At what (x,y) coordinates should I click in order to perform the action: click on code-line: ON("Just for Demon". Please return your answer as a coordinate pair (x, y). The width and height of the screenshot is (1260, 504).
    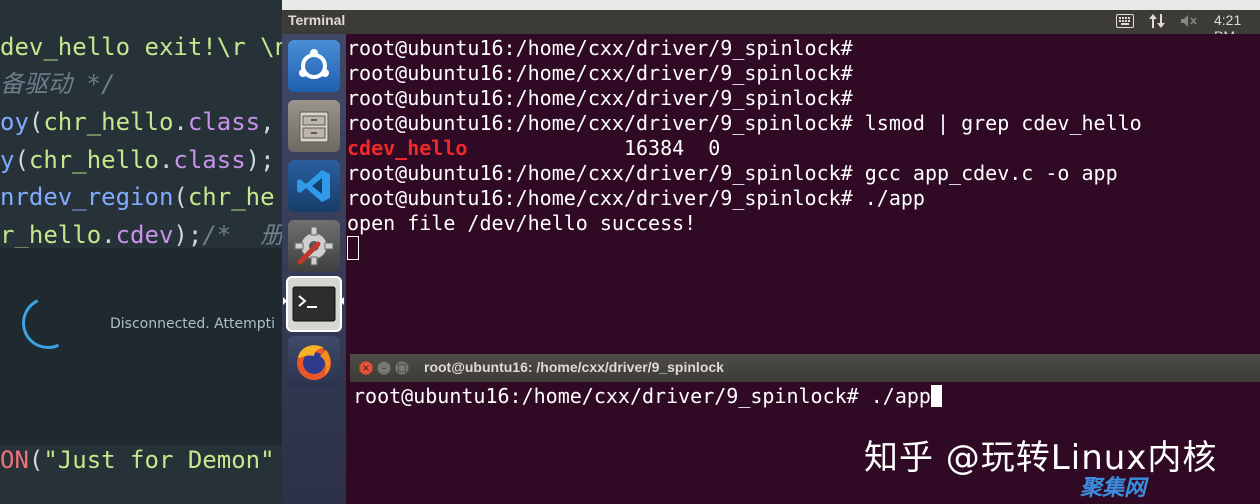
    Looking at the image, I should click on (137, 460).